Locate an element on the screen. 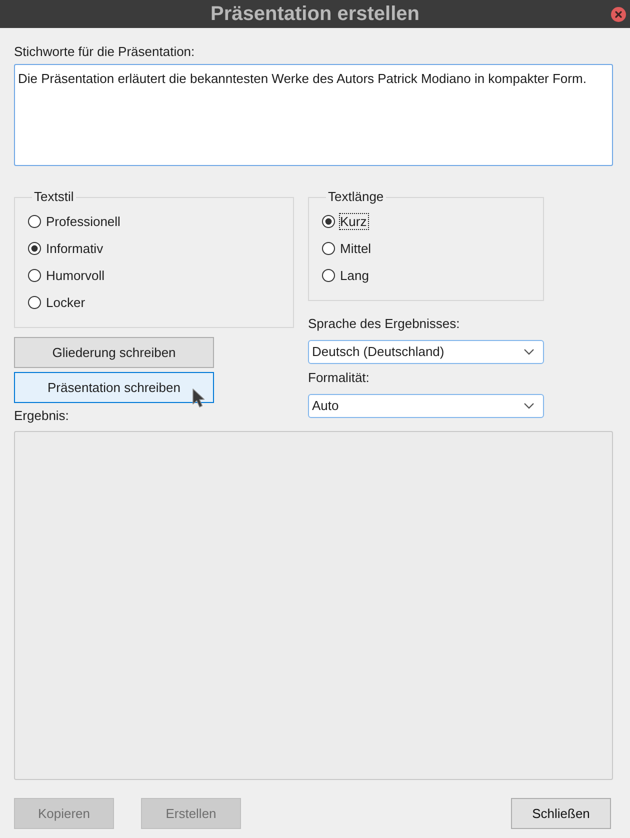  group-title: Textstil is located at coordinates (54, 197).